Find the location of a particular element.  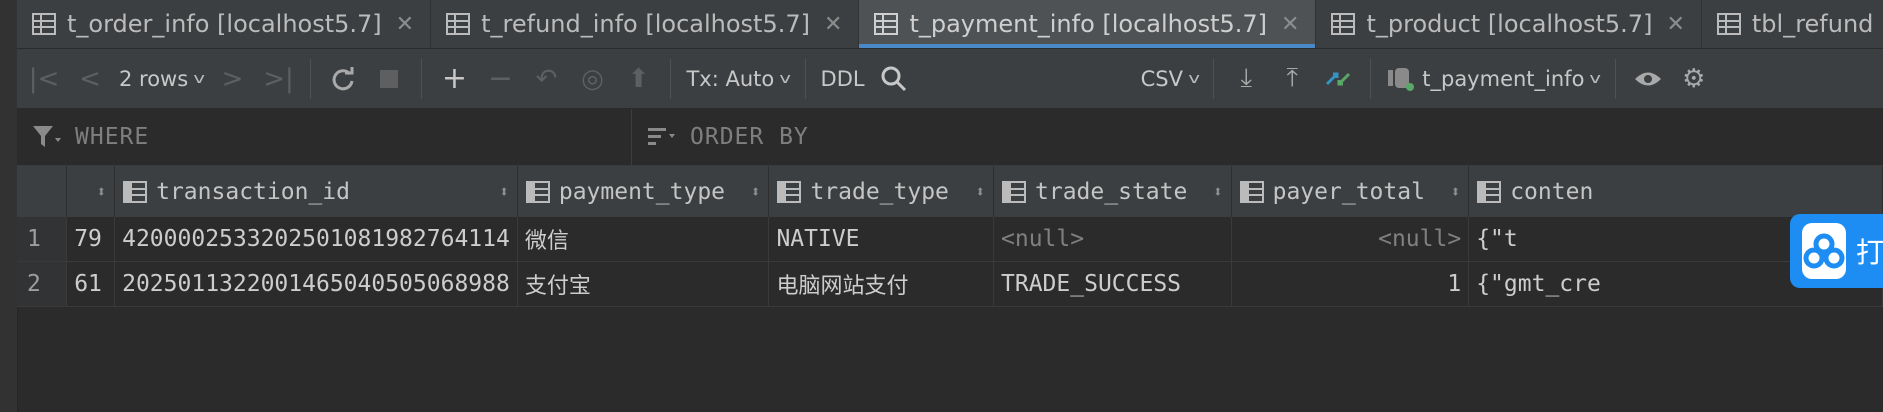

eye-icon is located at coordinates (1648, 79).